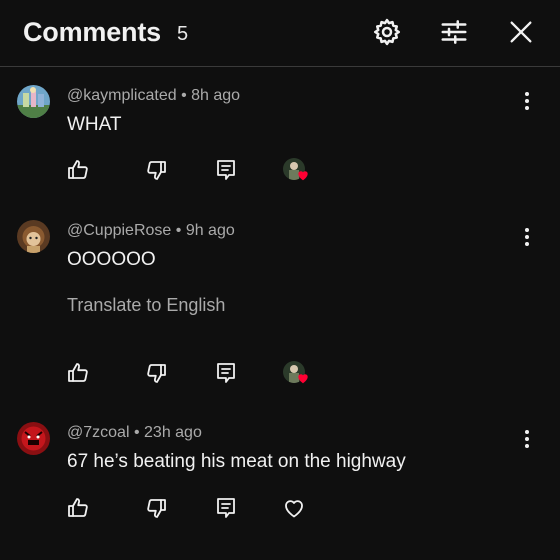 This screenshot has height=560, width=560. I want to click on comment-time: 23h ago, so click(173, 432).